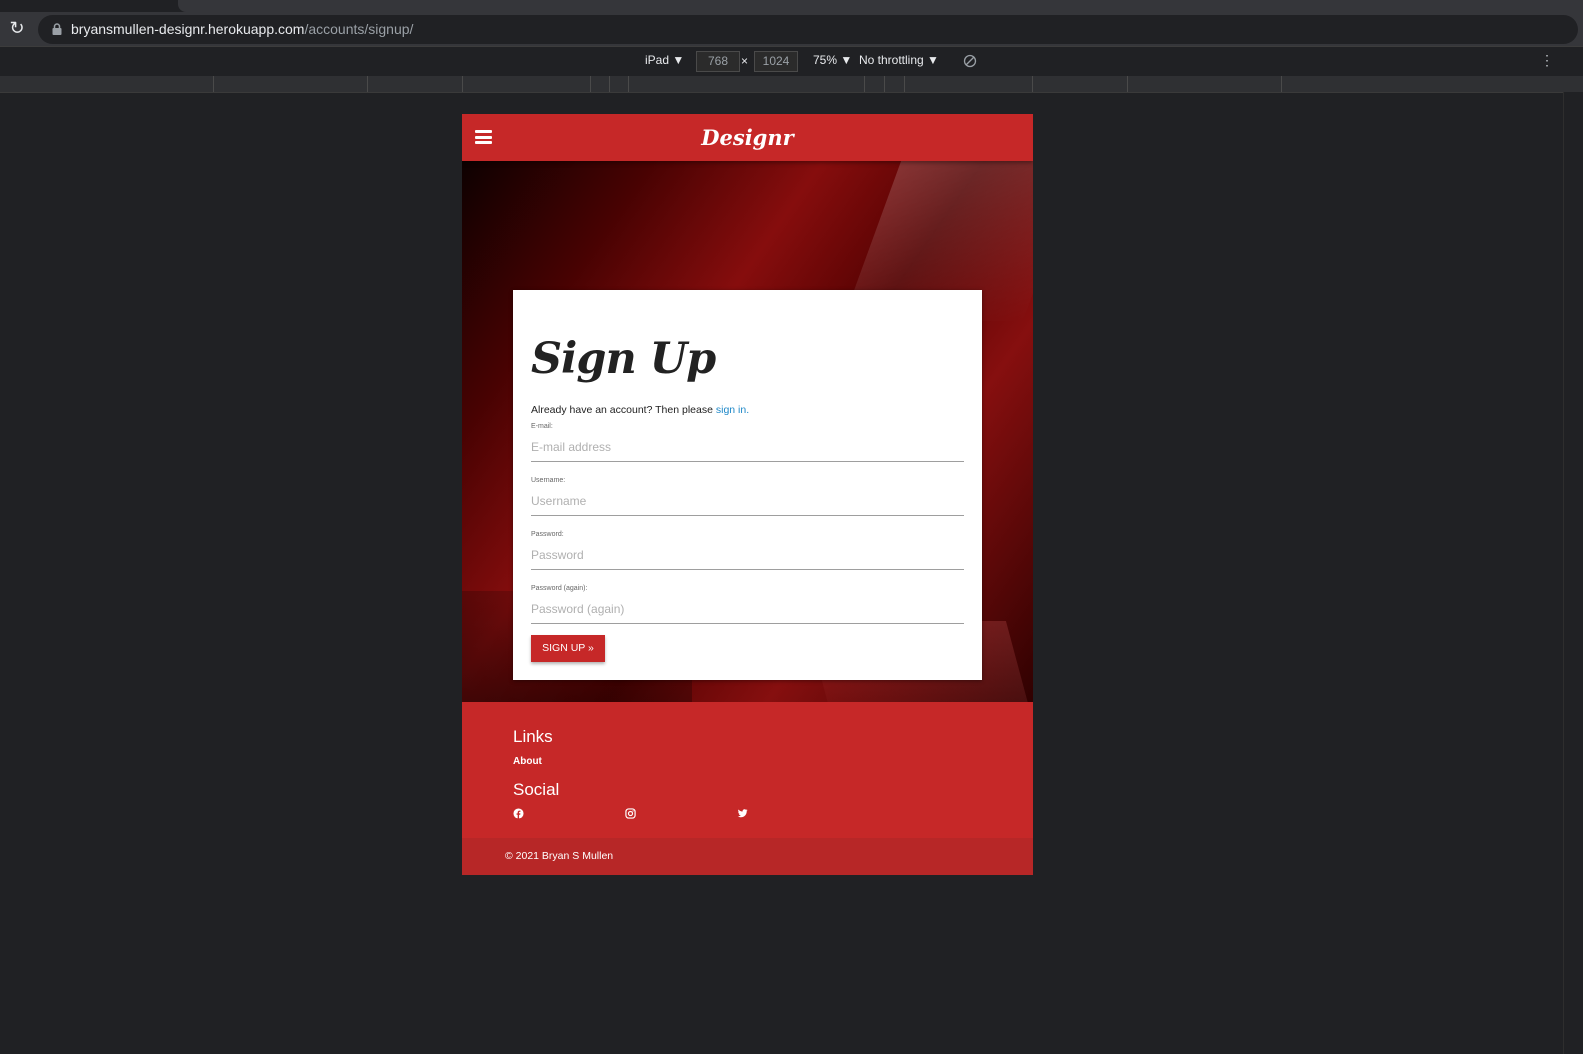 The image size is (1583, 1054). I want to click on footer-about-link: About, so click(527, 761).